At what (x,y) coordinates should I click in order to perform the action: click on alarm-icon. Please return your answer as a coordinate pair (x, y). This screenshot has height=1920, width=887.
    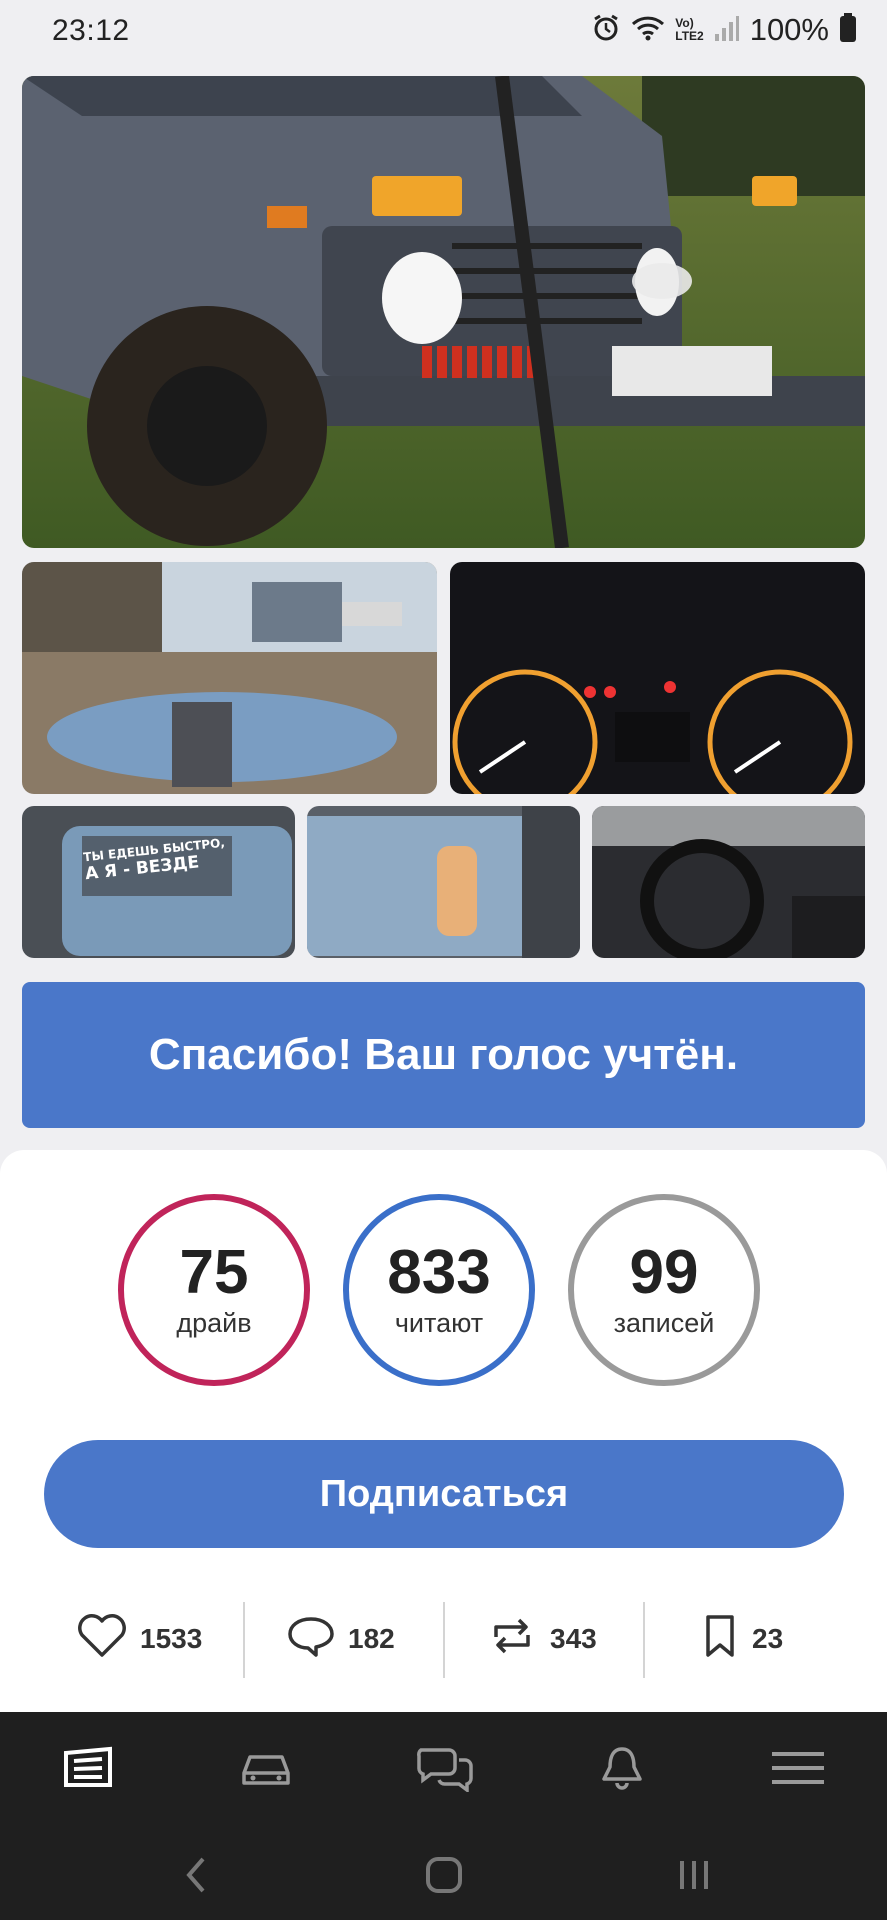
    Looking at the image, I should click on (606, 30).